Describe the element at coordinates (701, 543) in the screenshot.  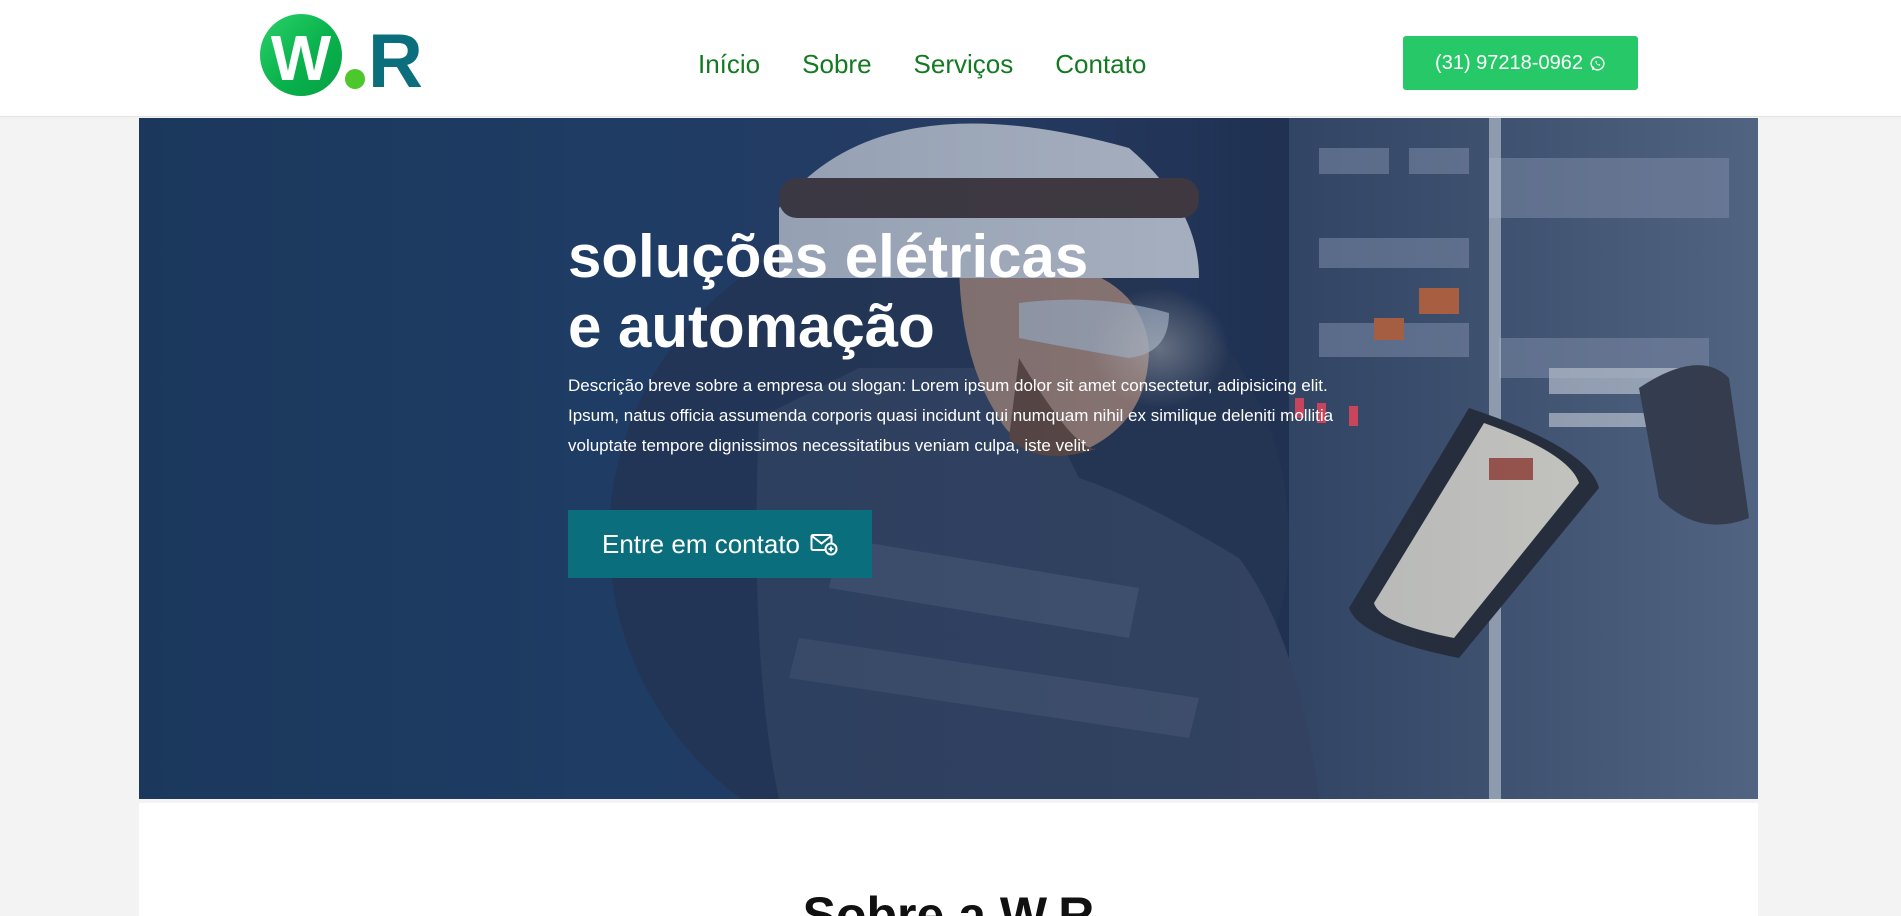
I see `cta-label: Entre em contato` at that location.